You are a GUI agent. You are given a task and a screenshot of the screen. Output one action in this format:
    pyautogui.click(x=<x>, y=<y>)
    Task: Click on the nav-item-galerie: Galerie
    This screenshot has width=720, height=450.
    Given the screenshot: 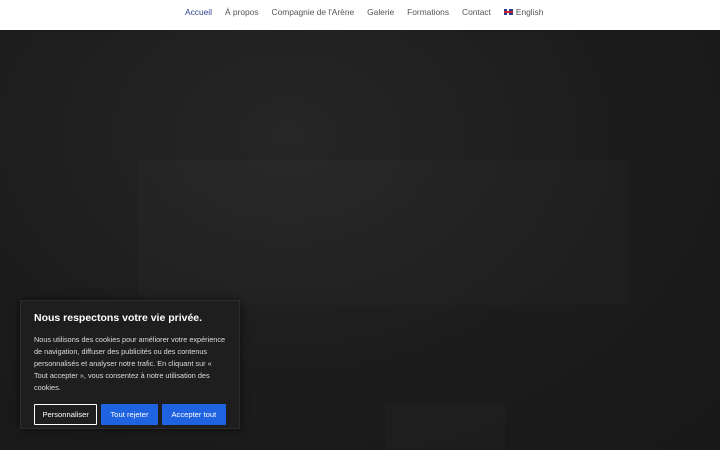 What is the action you would take?
    pyautogui.click(x=380, y=12)
    